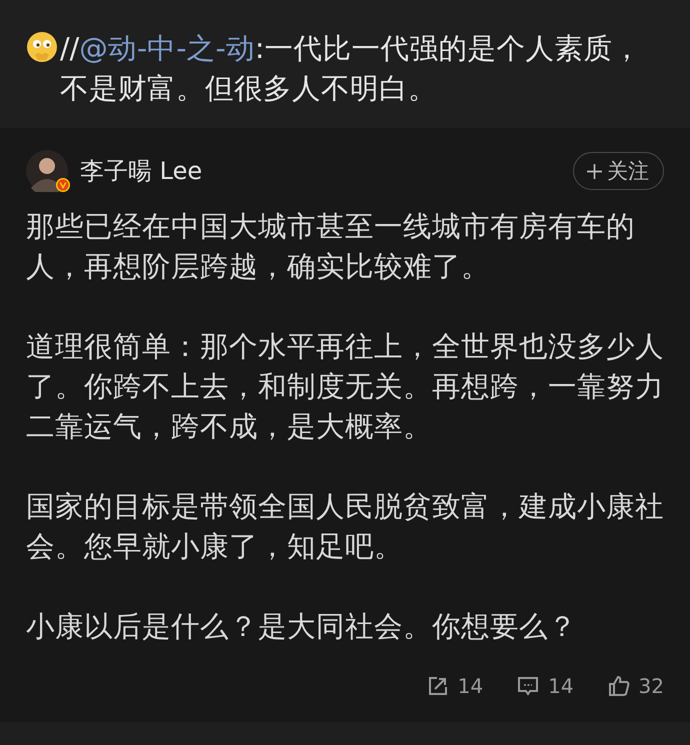  I want to click on post-paragraph: 道理很简单：那个水平再往上，全世界也没多少人了。你跨不上去，和制度无关。再想跨，一靠努力二靠运气，跨不成，是大概率。, so click(345, 386).